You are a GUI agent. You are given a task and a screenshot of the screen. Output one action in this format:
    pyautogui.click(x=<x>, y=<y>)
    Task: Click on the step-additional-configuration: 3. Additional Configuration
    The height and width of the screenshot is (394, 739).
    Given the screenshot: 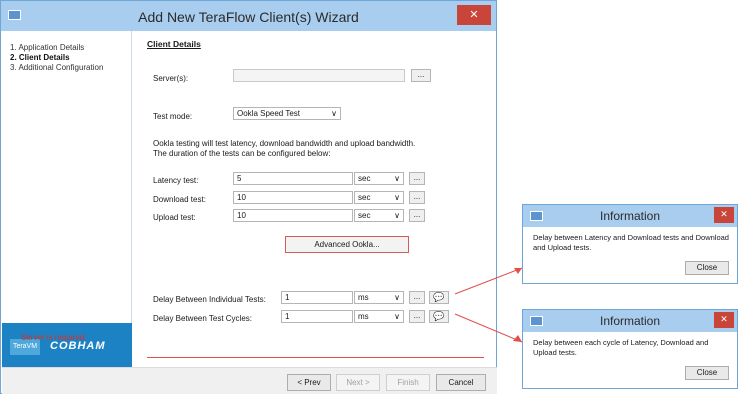 What is the action you would take?
    pyautogui.click(x=56, y=67)
    